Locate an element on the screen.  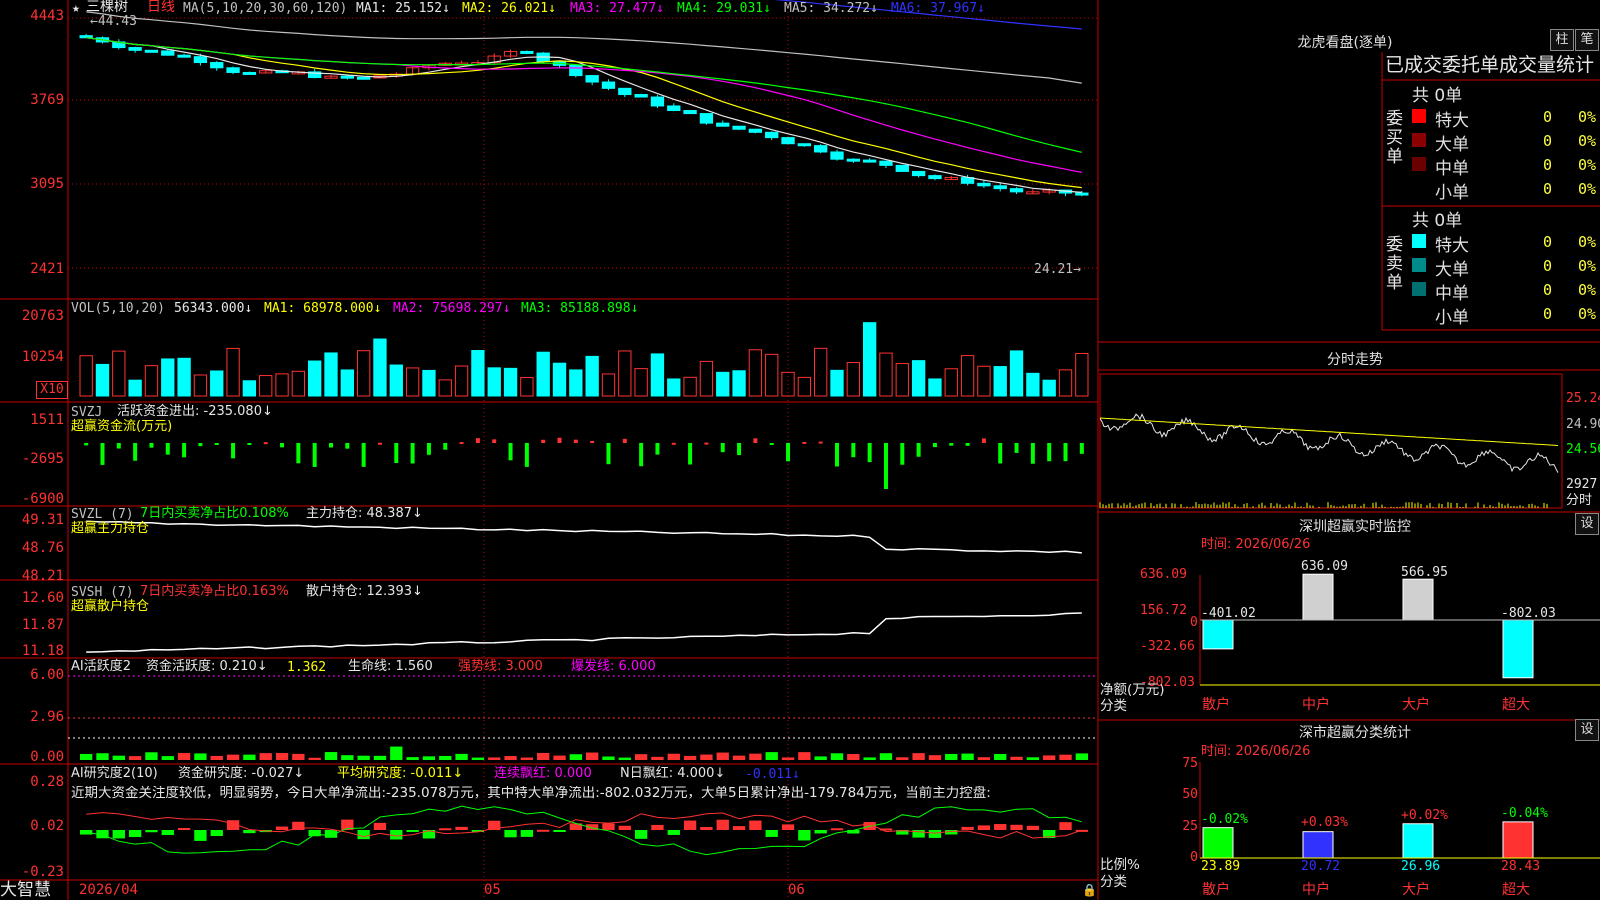
classify-value: 28.43 is located at coordinates (1521, 866).